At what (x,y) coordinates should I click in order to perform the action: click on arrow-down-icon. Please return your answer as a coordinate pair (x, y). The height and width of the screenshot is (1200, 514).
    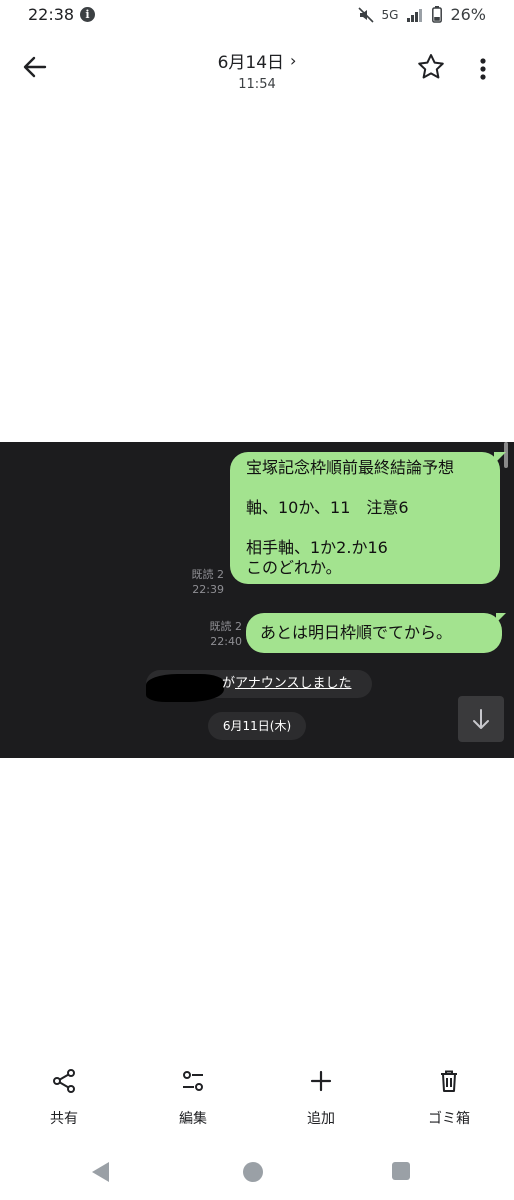
    Looking at the image, I should click on (481, 719).